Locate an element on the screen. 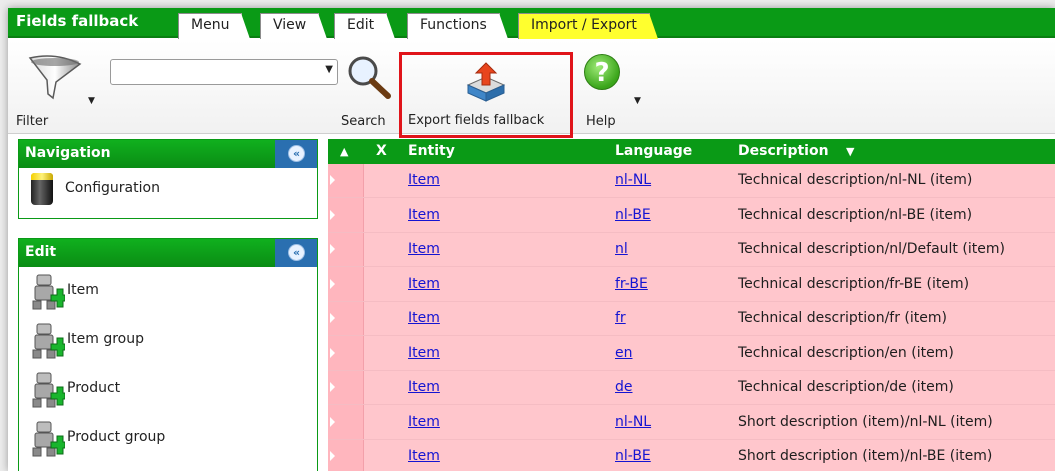 The width and height of the screenshot is (1055, 471). filter-icon is located at coordinates (55, 79).